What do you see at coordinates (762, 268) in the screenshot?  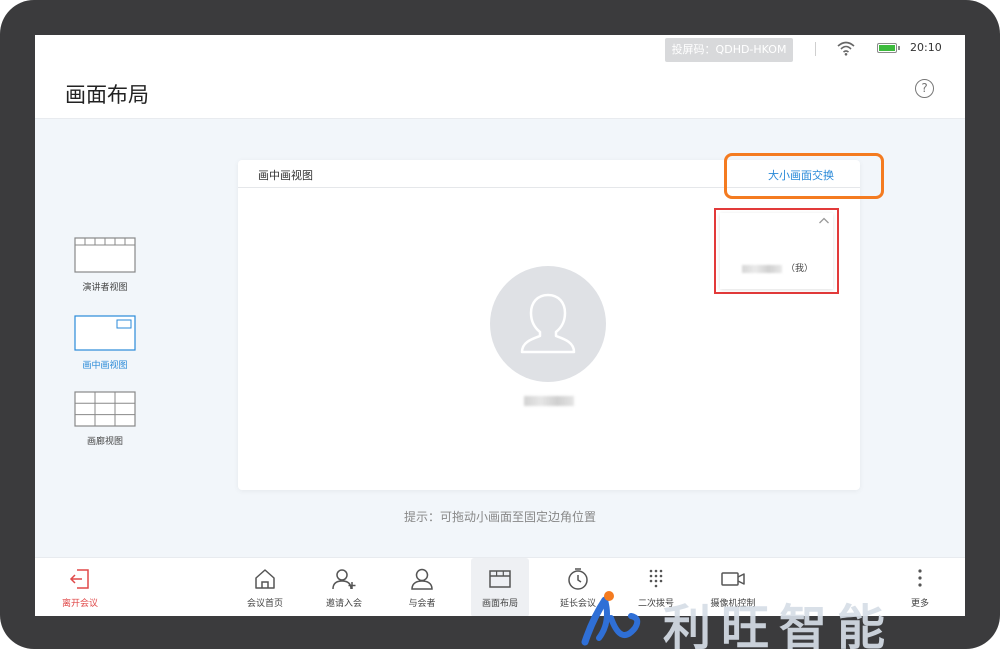 I see `blurred-name` at bounding box center [762, 268].